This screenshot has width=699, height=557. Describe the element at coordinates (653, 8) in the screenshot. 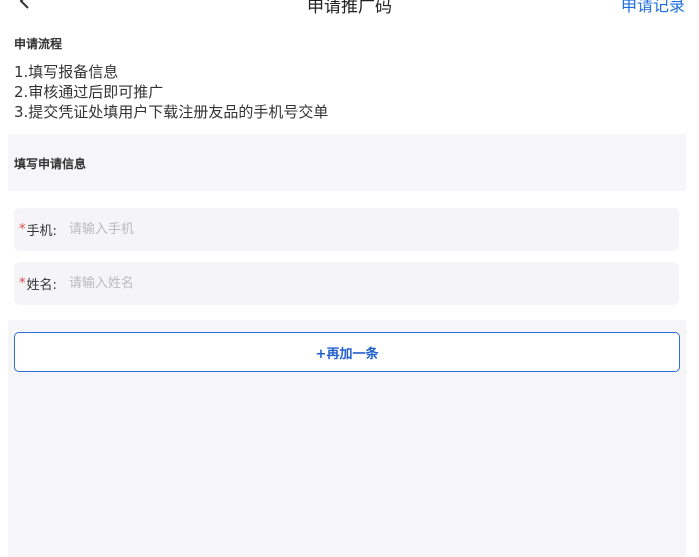

I see `apply-records-link: 申请记录` at that location.